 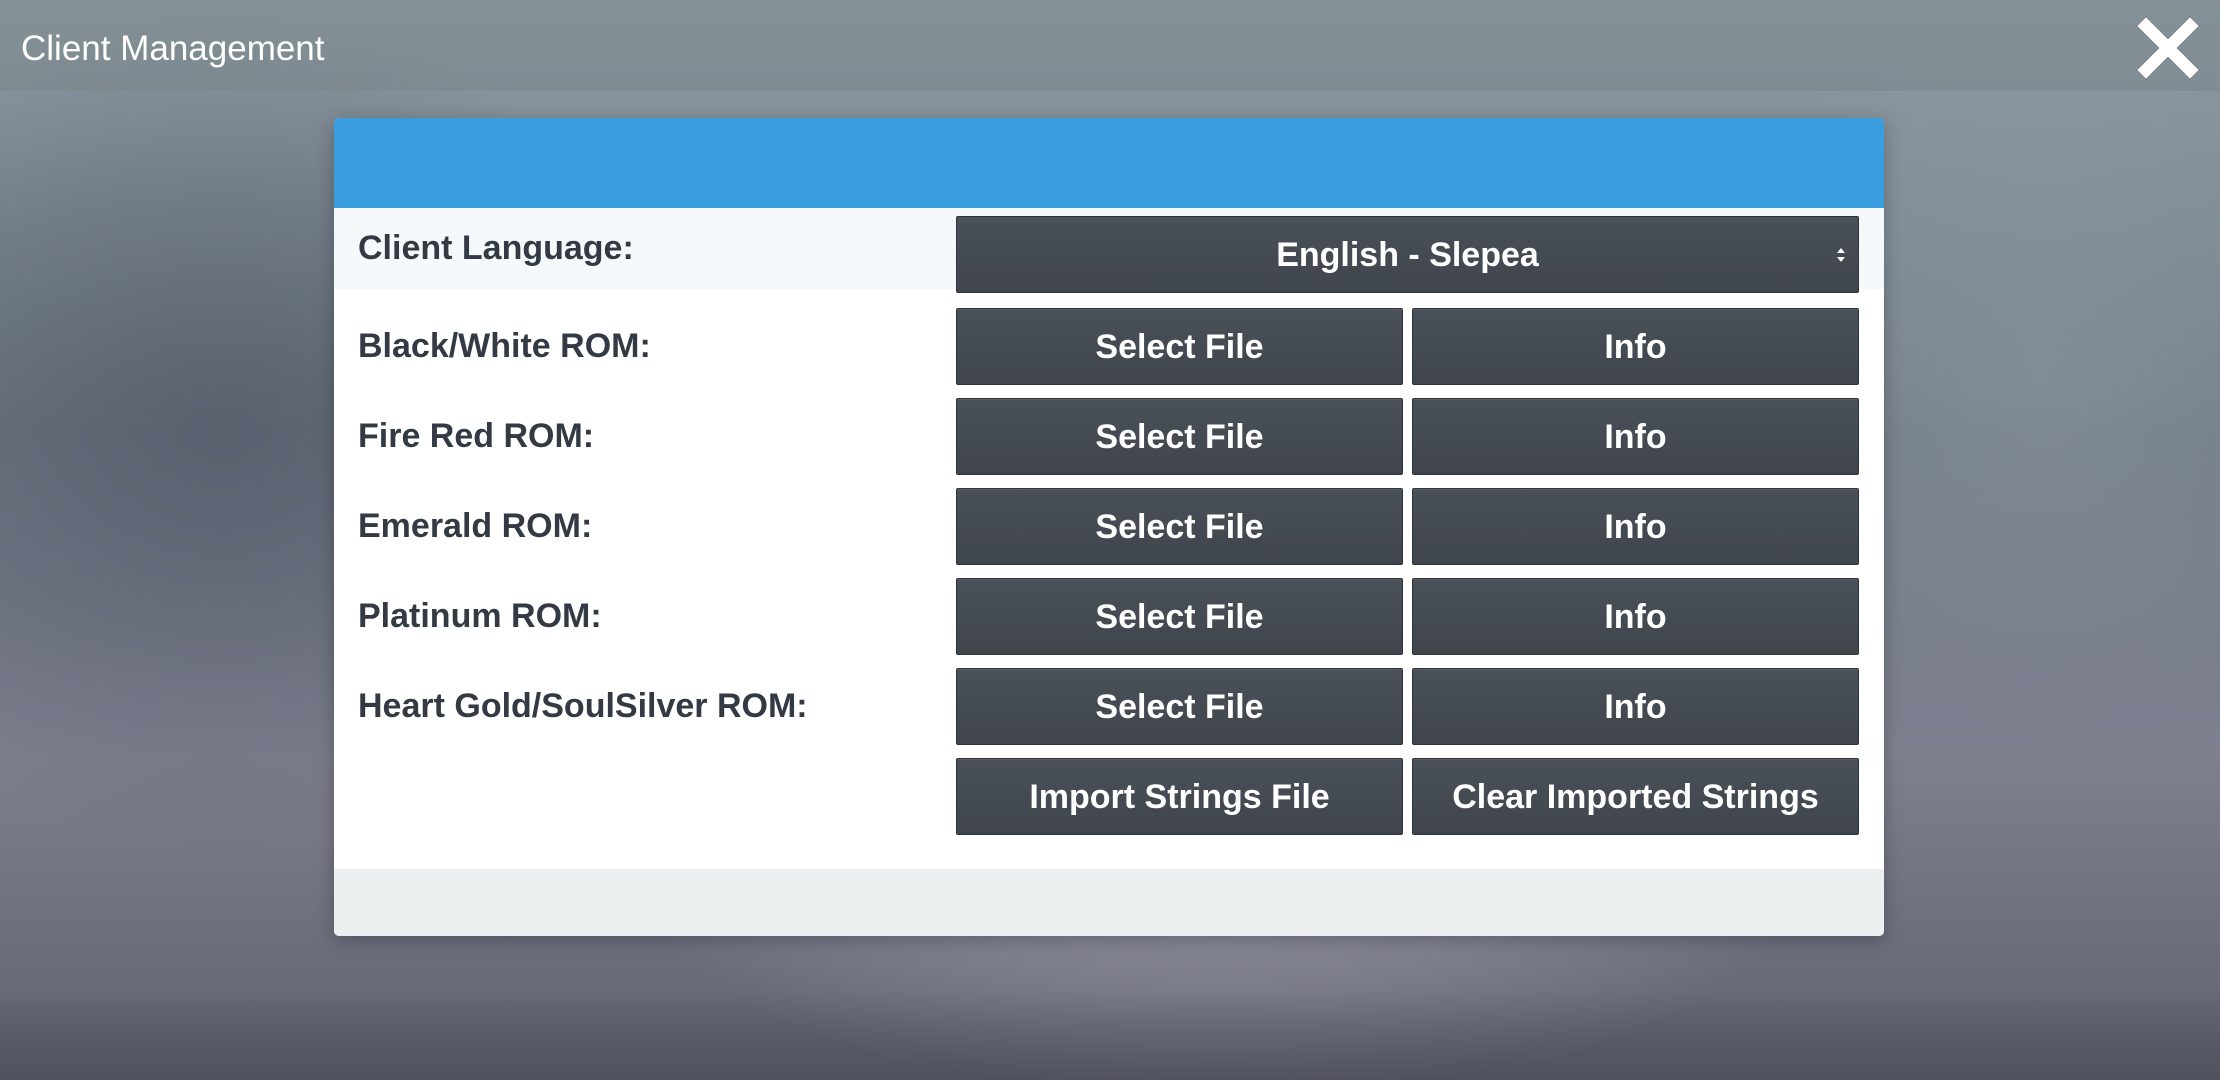 I want to click on language-select: English - Slepea, so click(x=1407, y=254).